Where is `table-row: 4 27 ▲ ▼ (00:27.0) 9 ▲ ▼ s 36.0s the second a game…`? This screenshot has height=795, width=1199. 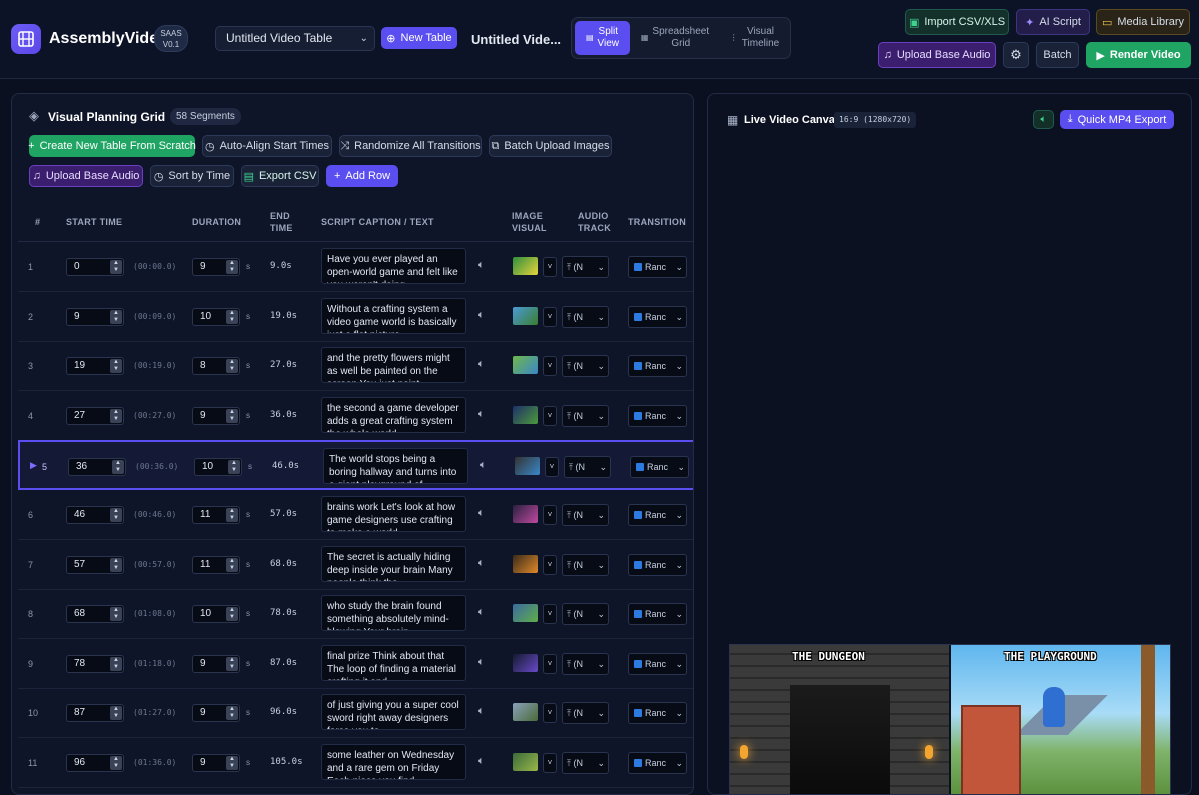
table-row: 4 27 ▲ ▼ (00:27.0) 9 ▲ ▼ s 36.0s the second a game… is located at coordinates (355, 416).